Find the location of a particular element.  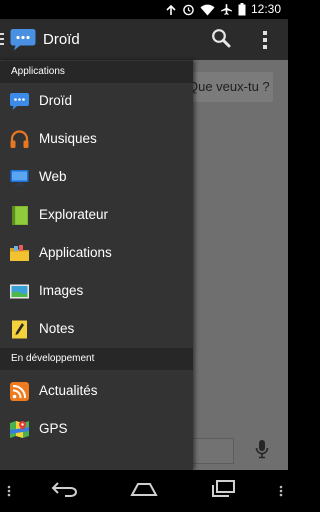

rss-icon is located at coordinates (19, 391).